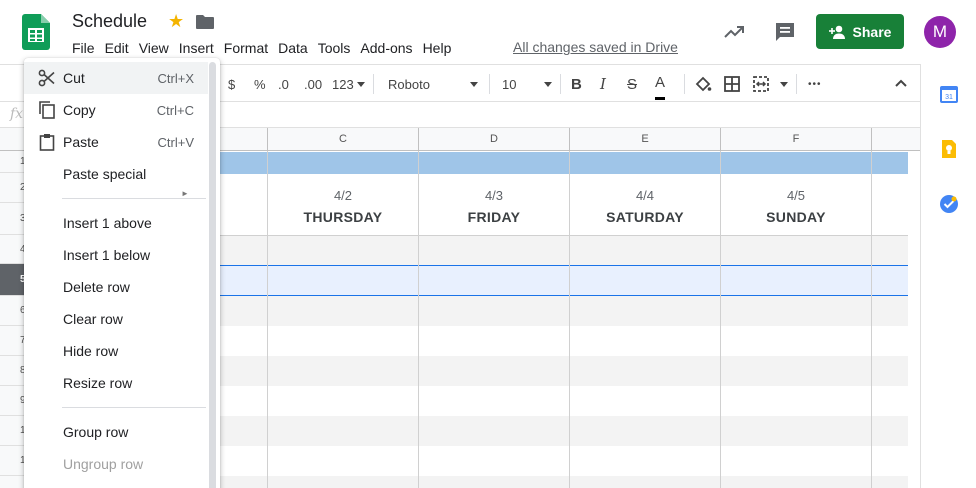 The width and height of the screenshot is (976, 488). What do you see at coordinates (116, 432) in the screenshot?
I see `menu-item-group-row: Group row` at bounding box center [116, 432].